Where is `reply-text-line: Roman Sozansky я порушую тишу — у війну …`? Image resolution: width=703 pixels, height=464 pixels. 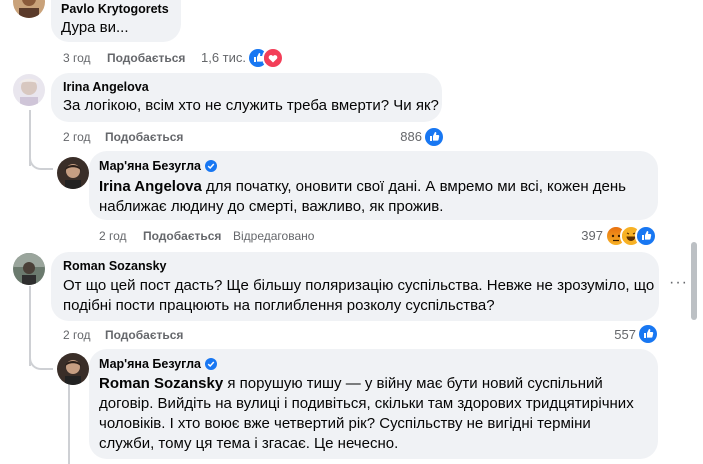
reply-text-line: Roman Sozansky я порушую тишу — у війну … is located at coordinates (351, 383).